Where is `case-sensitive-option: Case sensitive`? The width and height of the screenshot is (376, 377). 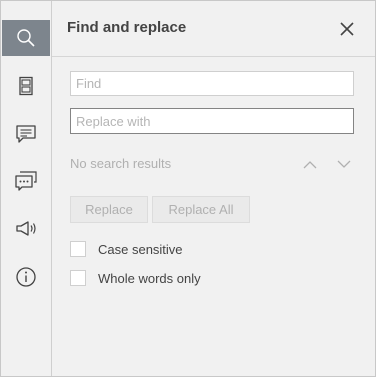
case-sensitive-option: Case sensitive is located at coordinates (126, 249).